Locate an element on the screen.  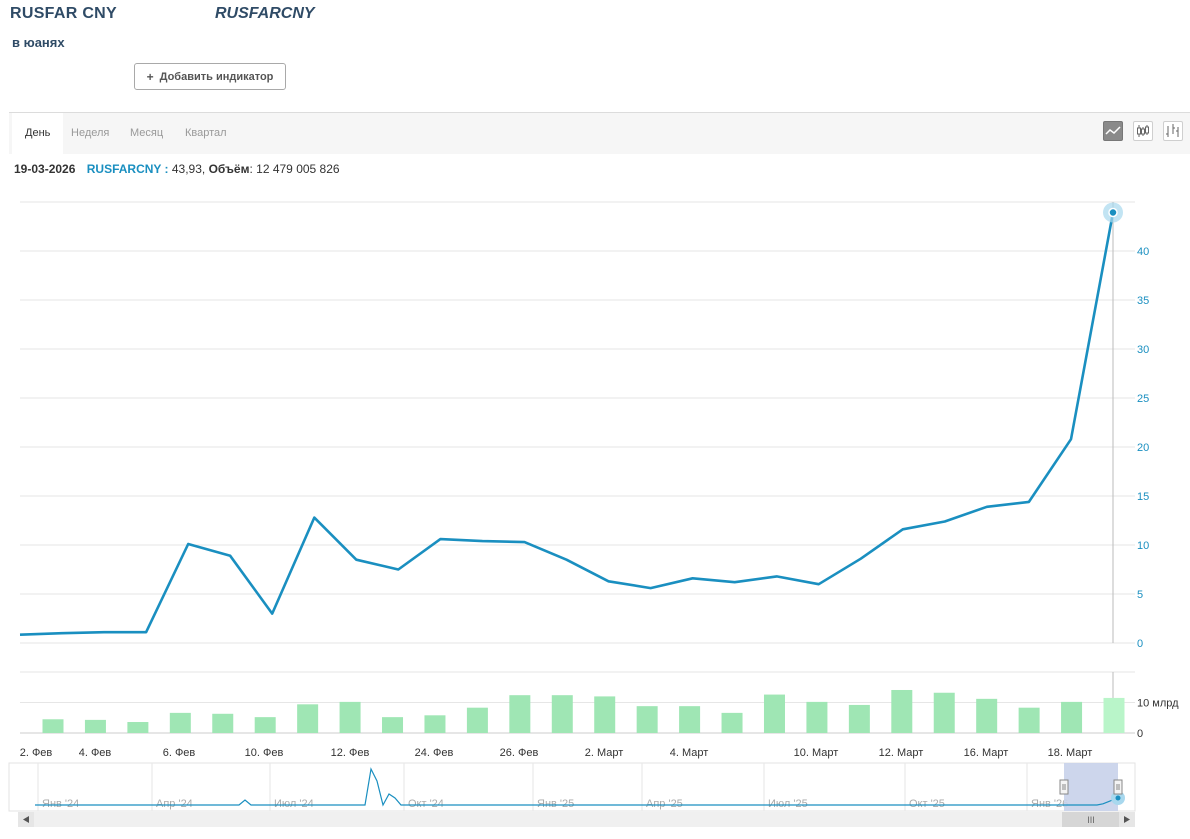
y-tick-label: 35 is located at coordinates (1143, 301).